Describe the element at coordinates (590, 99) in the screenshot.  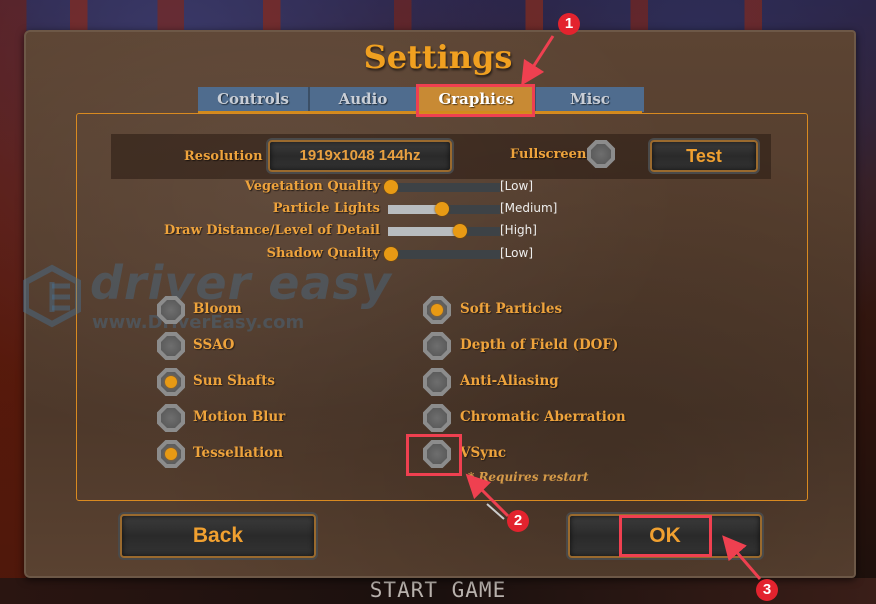
I see `tab-misc: Misc` at that location.